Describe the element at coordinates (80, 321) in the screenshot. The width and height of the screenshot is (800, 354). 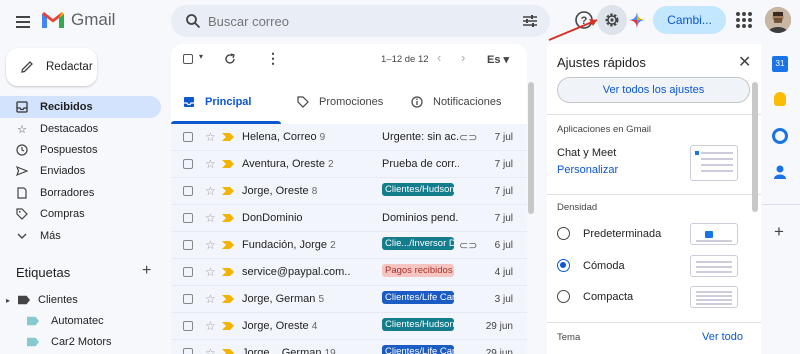
I see `label-item-automatec: Automatec` at that location.